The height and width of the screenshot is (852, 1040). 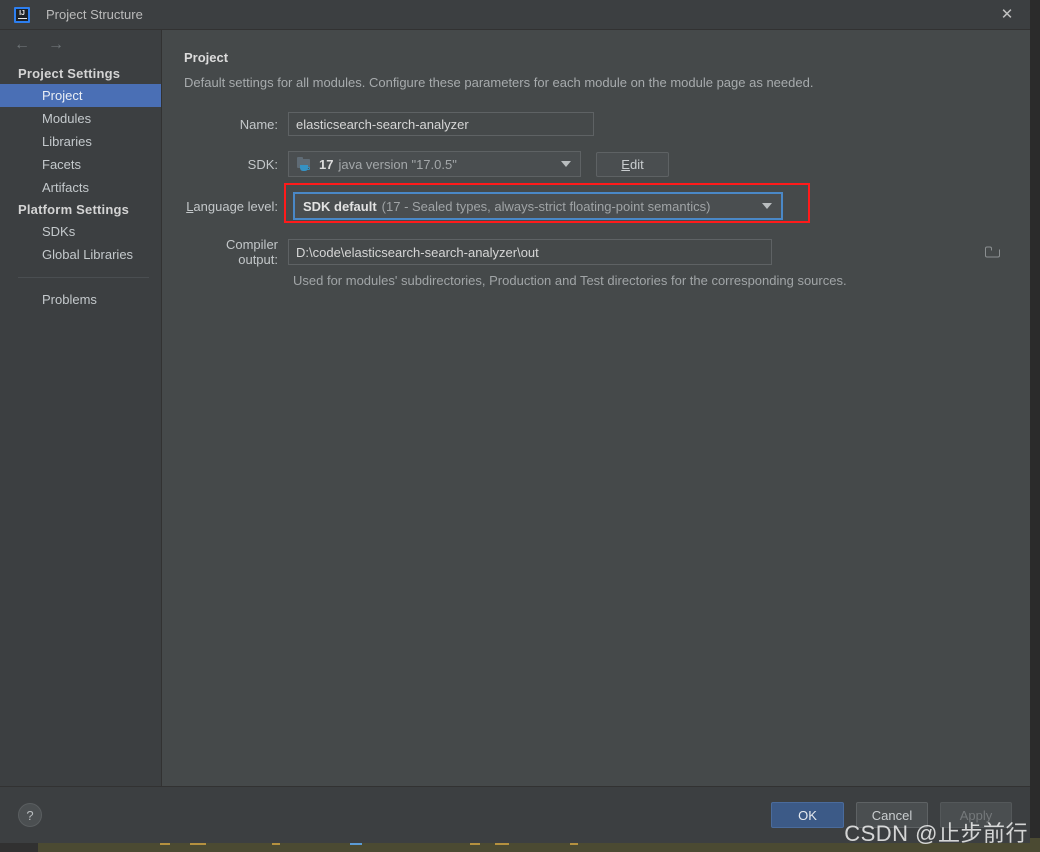 What do you see at coordinates (1007, 14) in the screenshot?
I see `close-icon: ✕` at bounding box center [1007, 14].